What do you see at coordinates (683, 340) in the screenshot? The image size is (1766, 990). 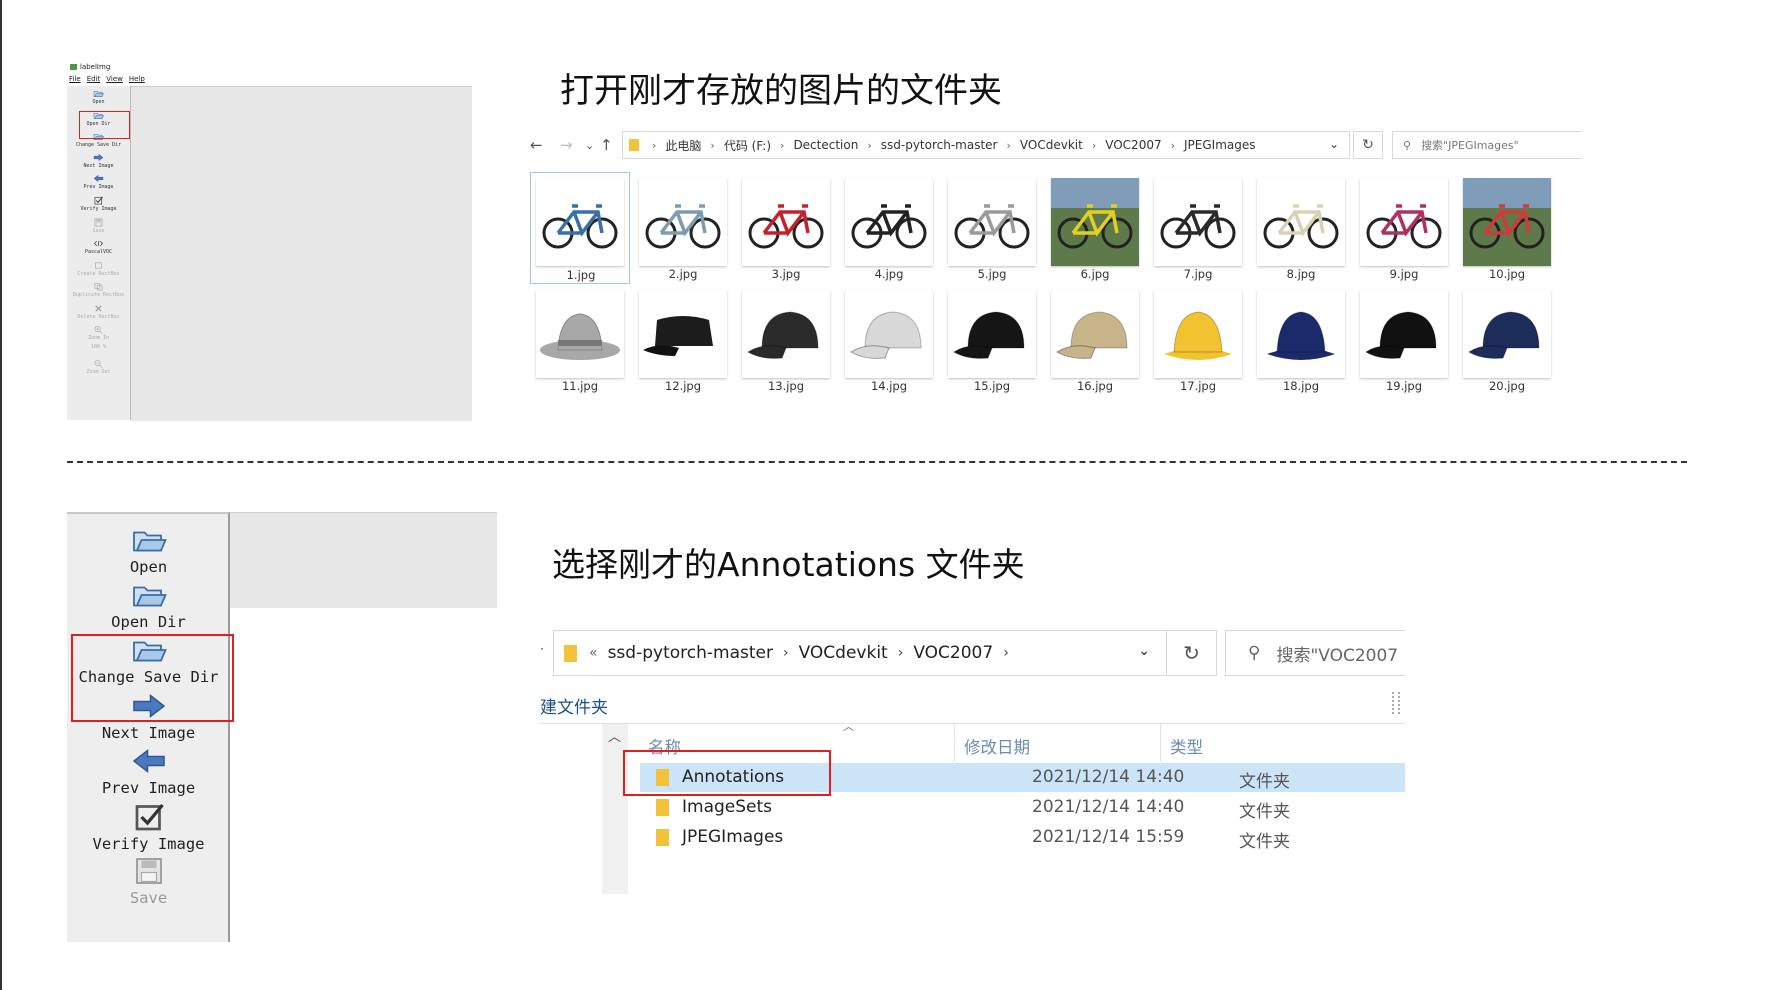 I see `file-thumbnail: 12.jpg` at bounding box center [683, 340].